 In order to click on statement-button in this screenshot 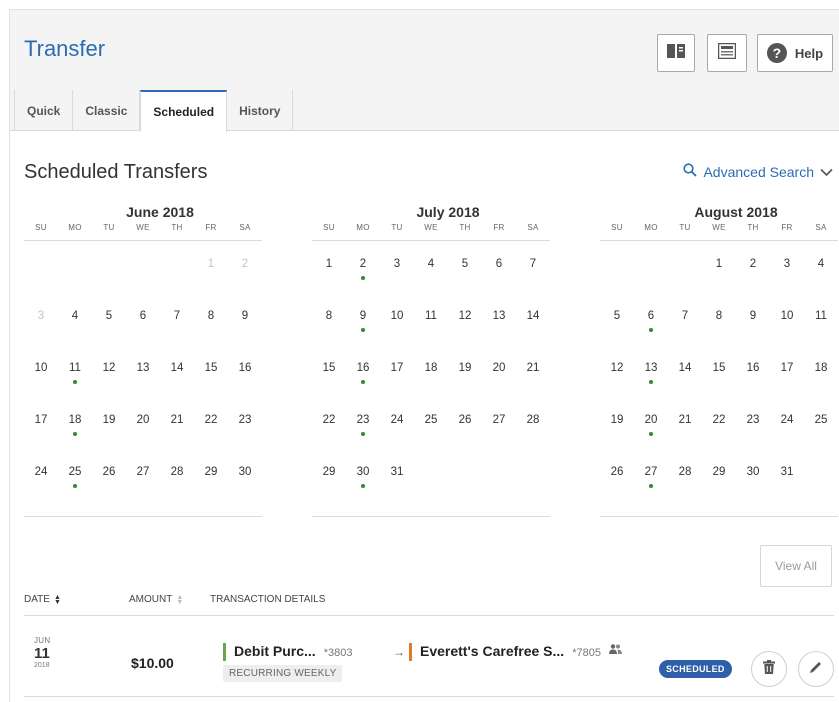, I will do `click(727, 53)`.